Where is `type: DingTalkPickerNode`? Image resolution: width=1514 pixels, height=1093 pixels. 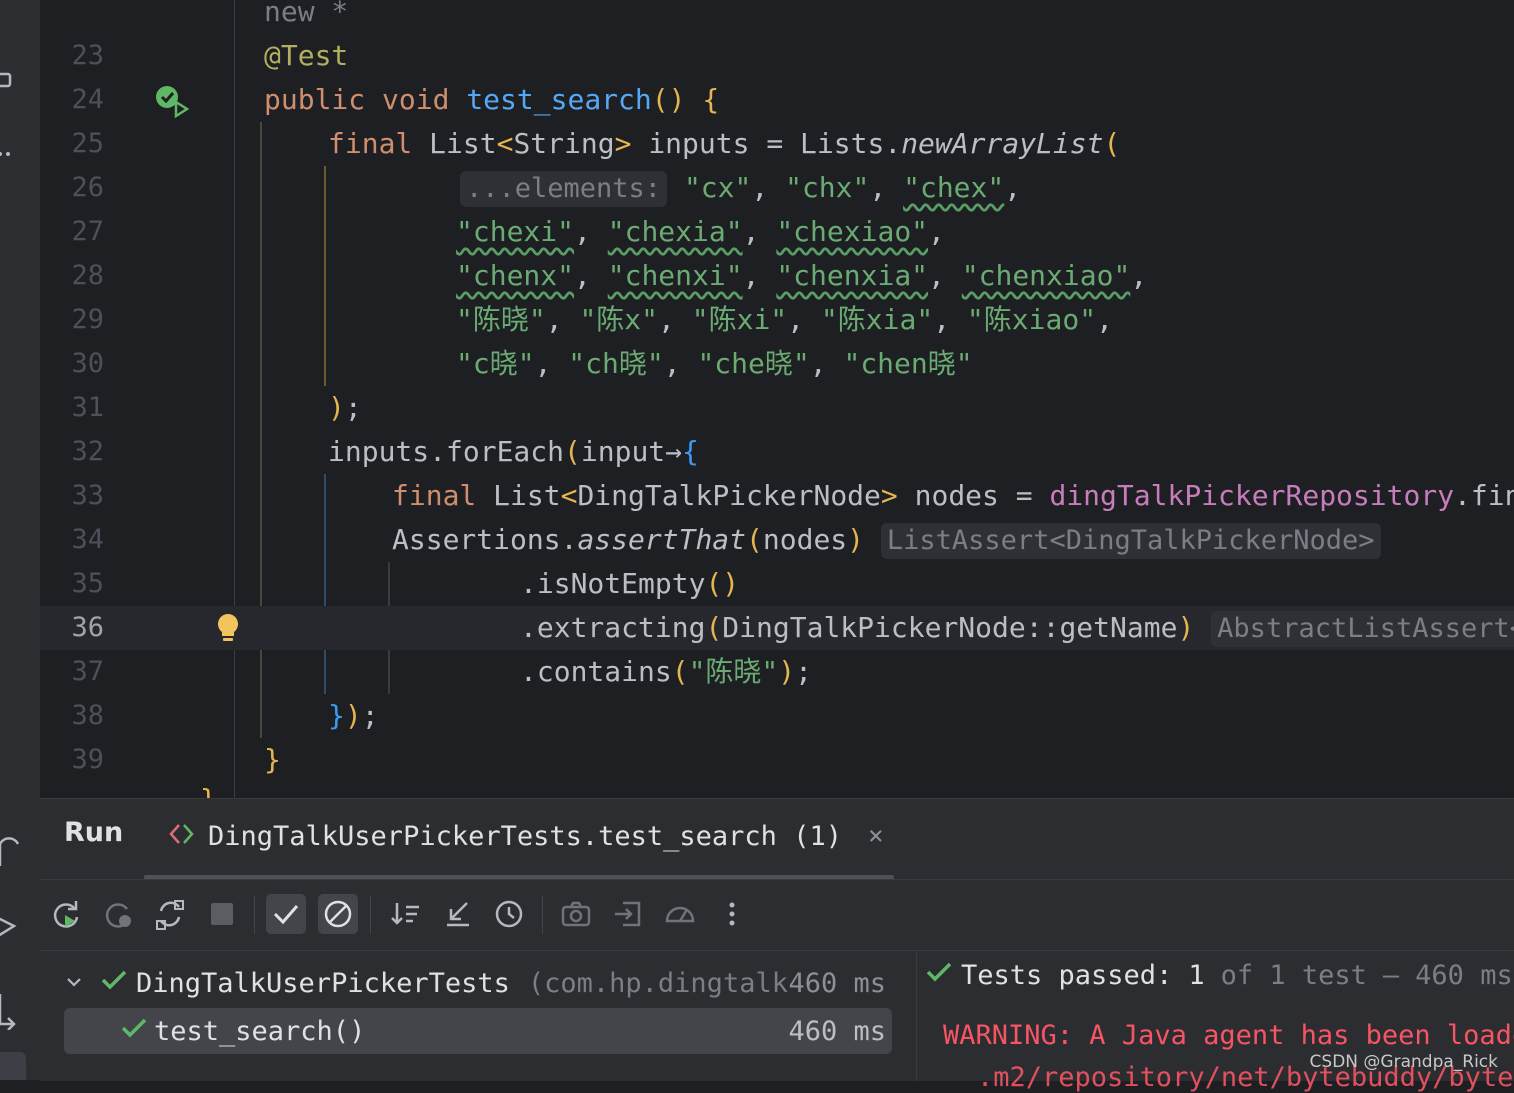
type: DingTalkPickerNode is located at coordinates (729, 495).